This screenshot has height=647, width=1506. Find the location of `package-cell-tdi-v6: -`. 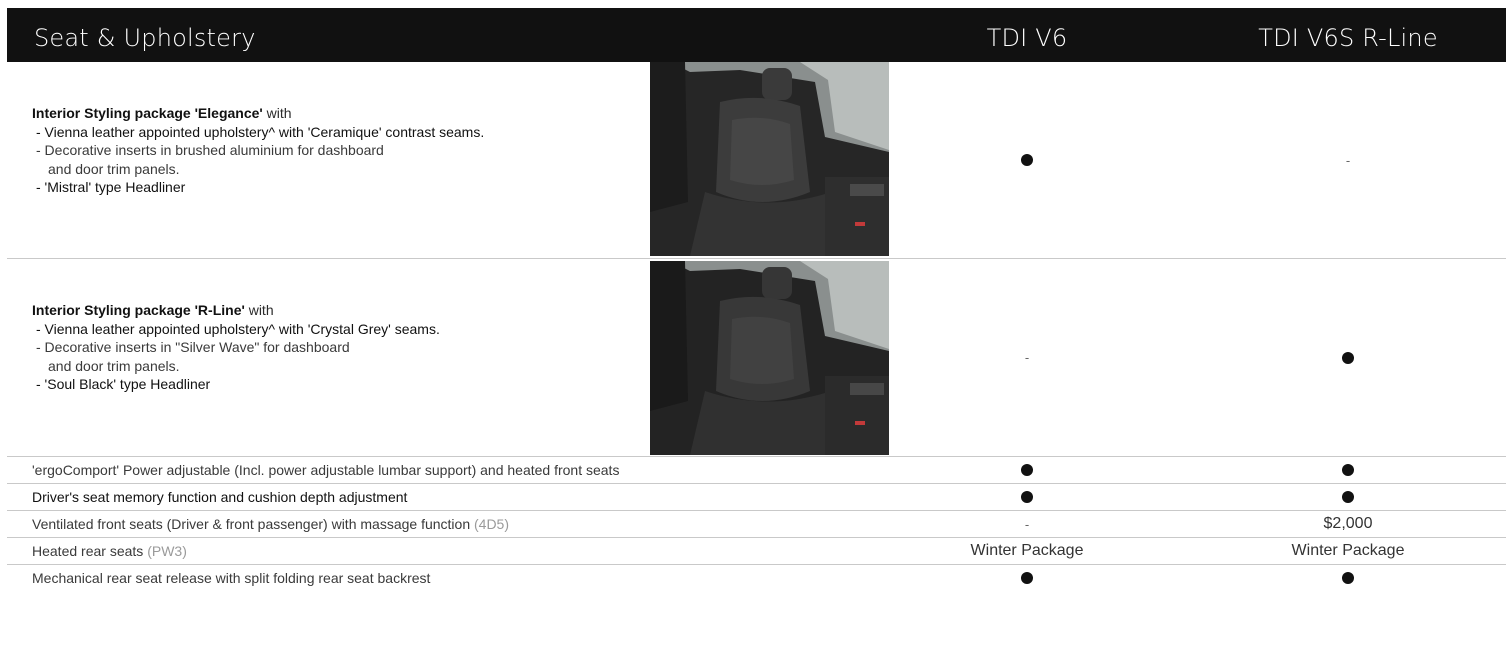

package-cell-tdi-v6: - is located at coordinates (1027, 357).